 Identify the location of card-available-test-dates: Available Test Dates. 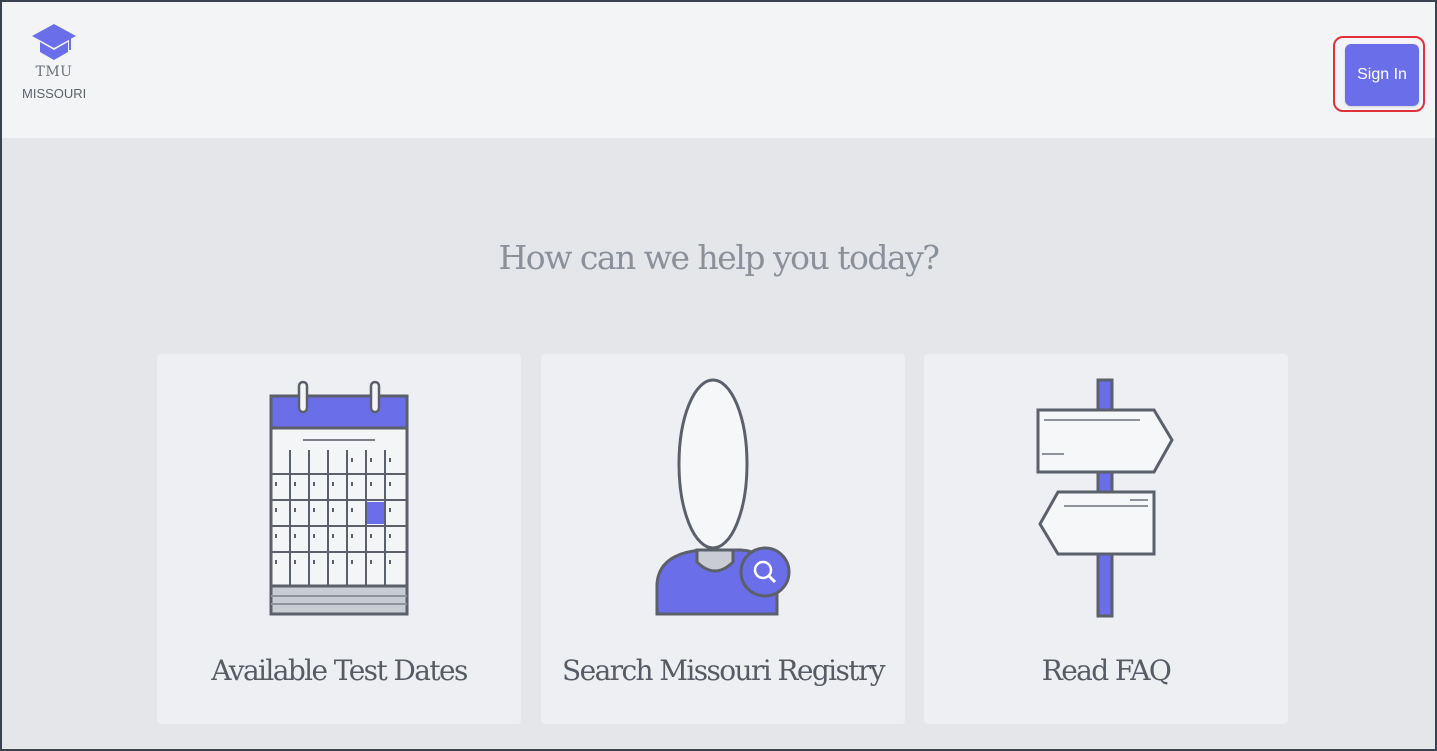
(339, 539).